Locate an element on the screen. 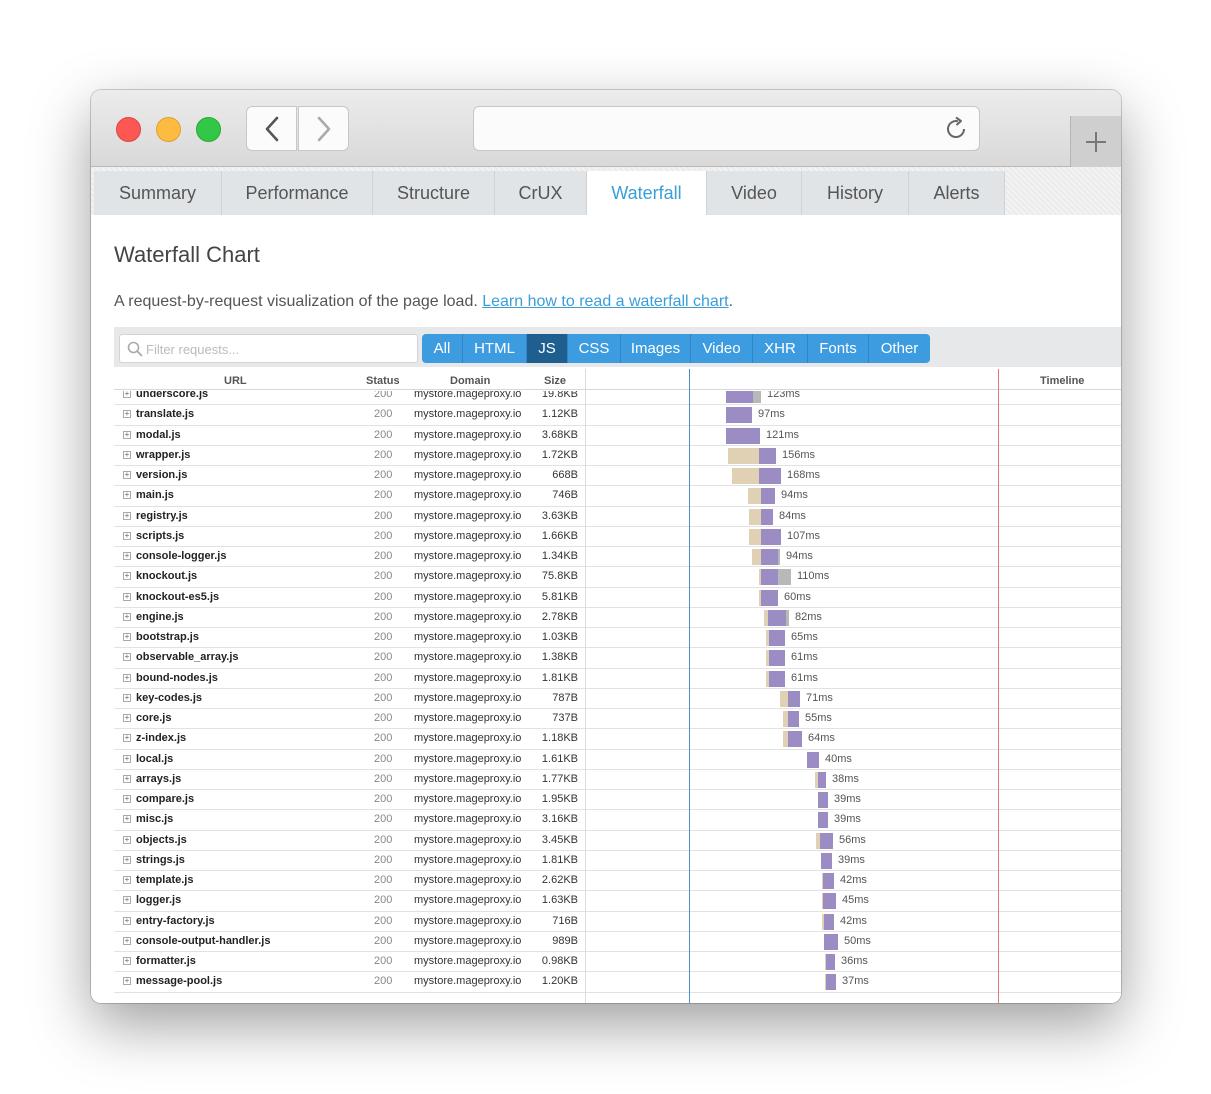 The width and height of the screenshot is (1211, 1094). tab-summary: Summary is located at coordinates (158, 193).